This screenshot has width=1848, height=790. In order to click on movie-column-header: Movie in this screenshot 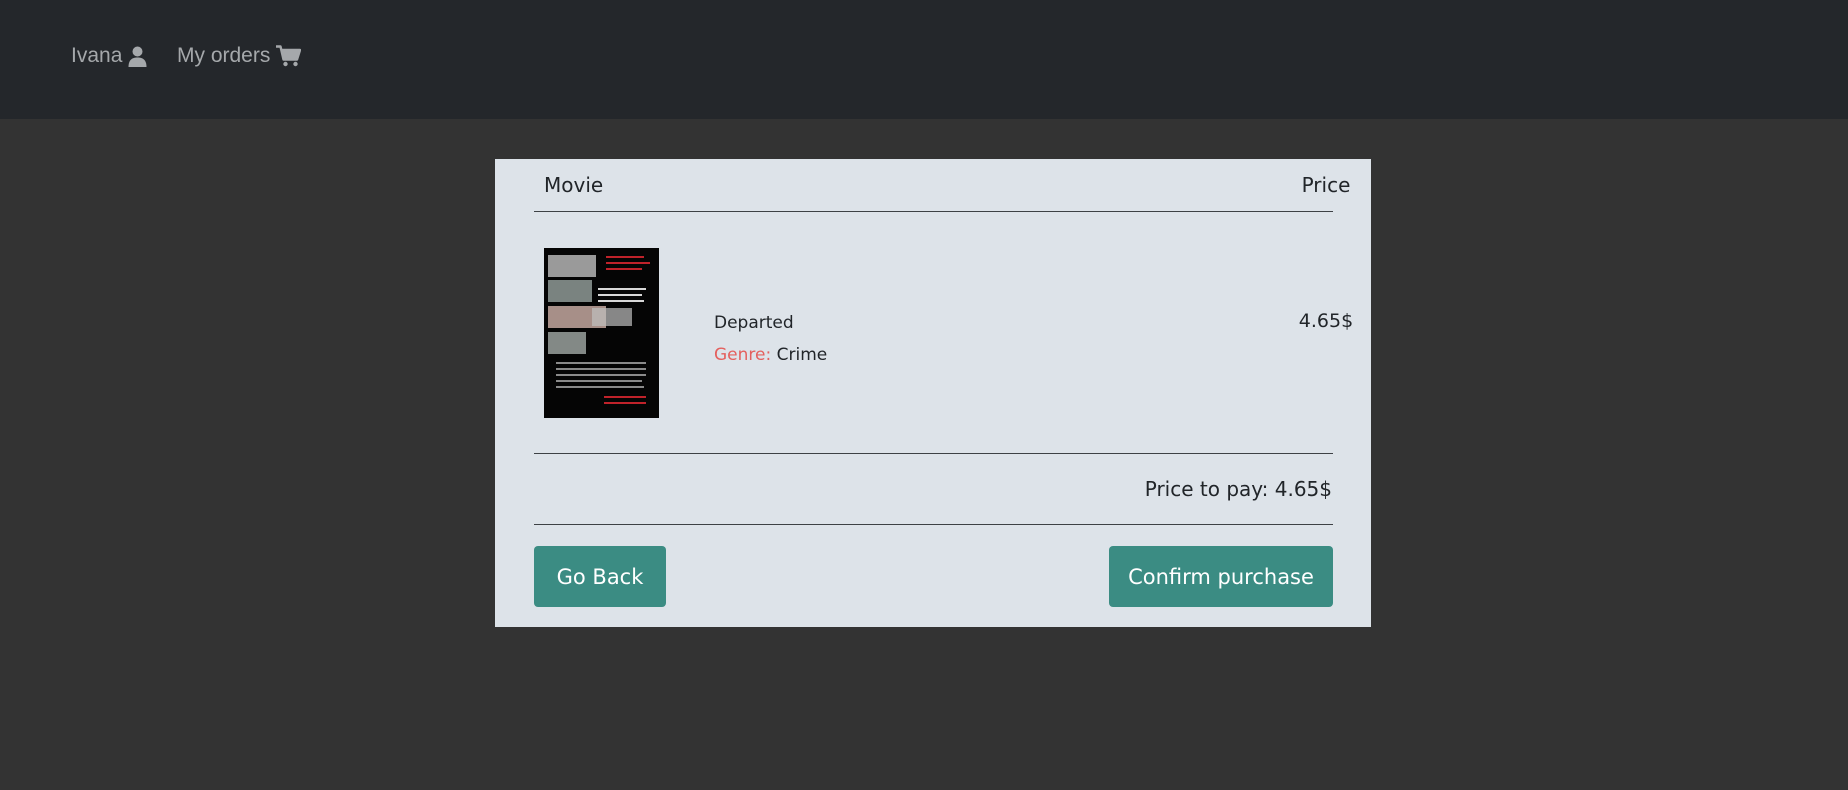, I will do `click(574, 185)`.